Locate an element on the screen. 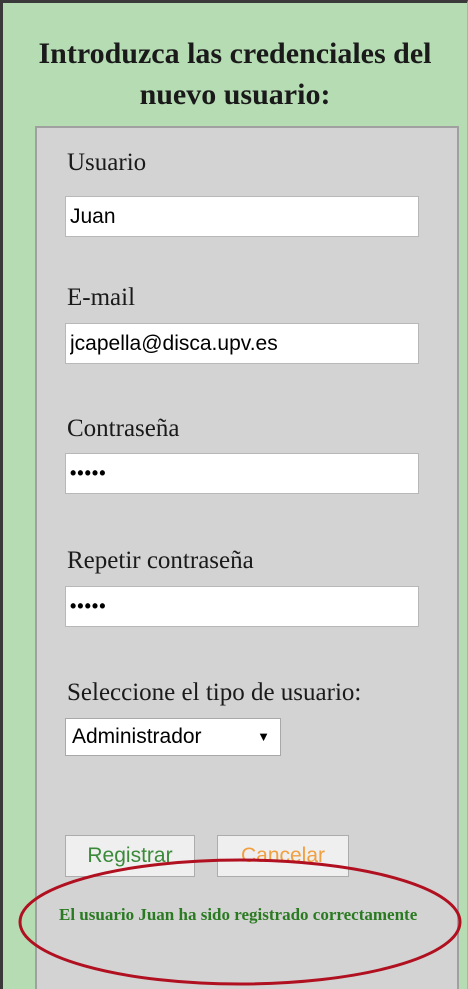 This screenshot has height=989, width=468. password-input is located at coordinates (242, 473).